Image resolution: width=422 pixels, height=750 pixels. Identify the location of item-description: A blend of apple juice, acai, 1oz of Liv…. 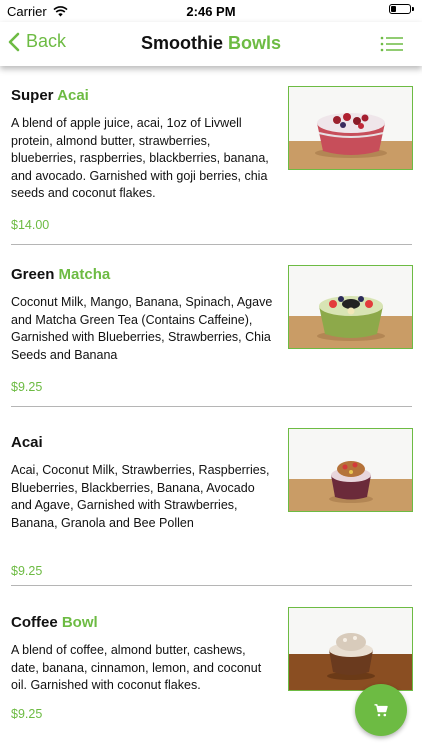
(140, 158).